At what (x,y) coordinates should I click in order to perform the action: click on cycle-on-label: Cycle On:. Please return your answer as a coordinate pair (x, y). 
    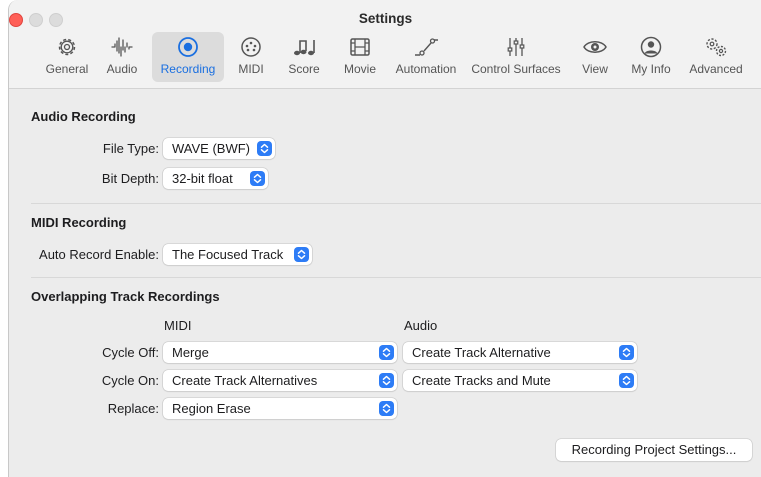
    Looking at the image, I should click on (130, 380).